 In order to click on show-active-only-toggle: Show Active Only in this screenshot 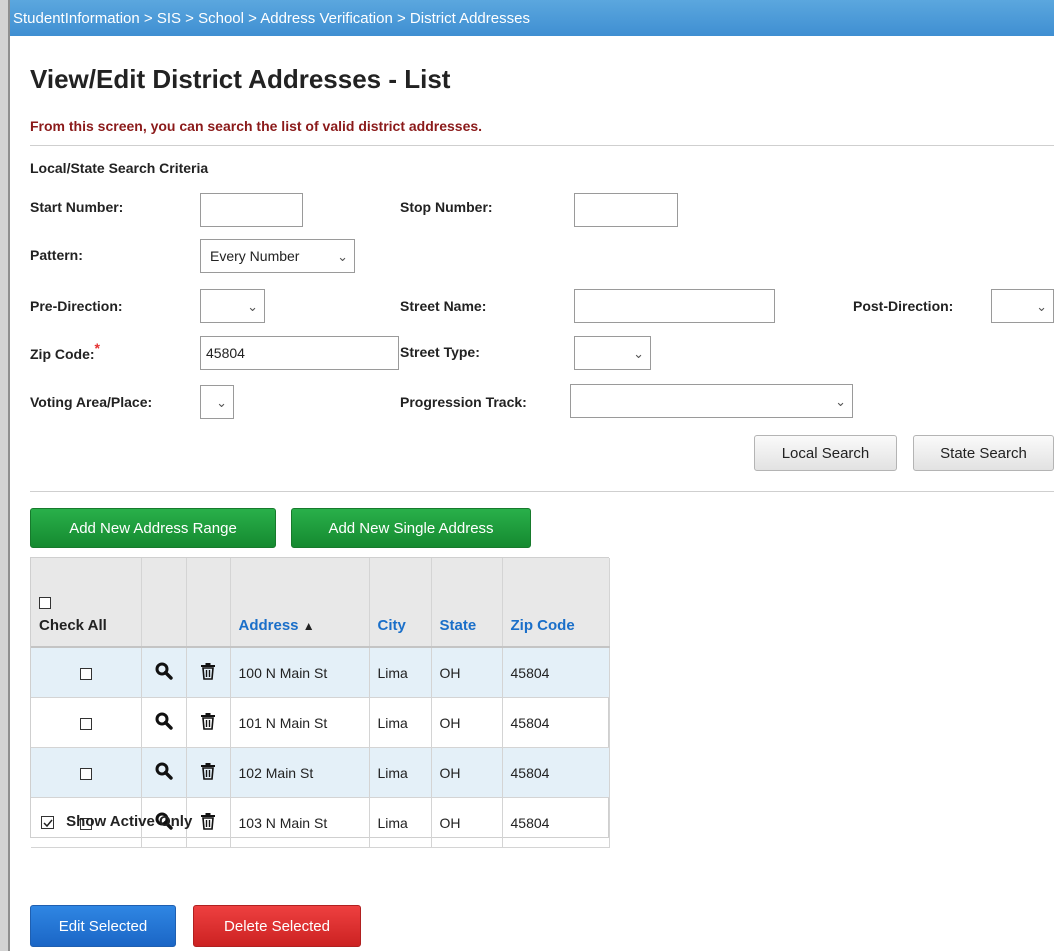, I will do `click(116, 821)`.